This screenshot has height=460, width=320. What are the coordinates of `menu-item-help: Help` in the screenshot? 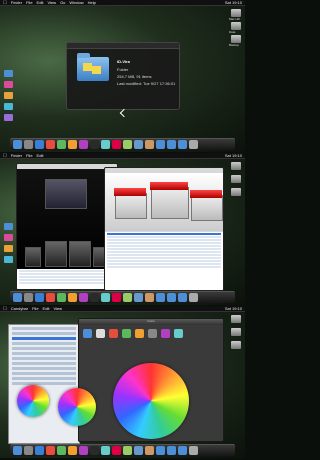 It's located at (92, 2).